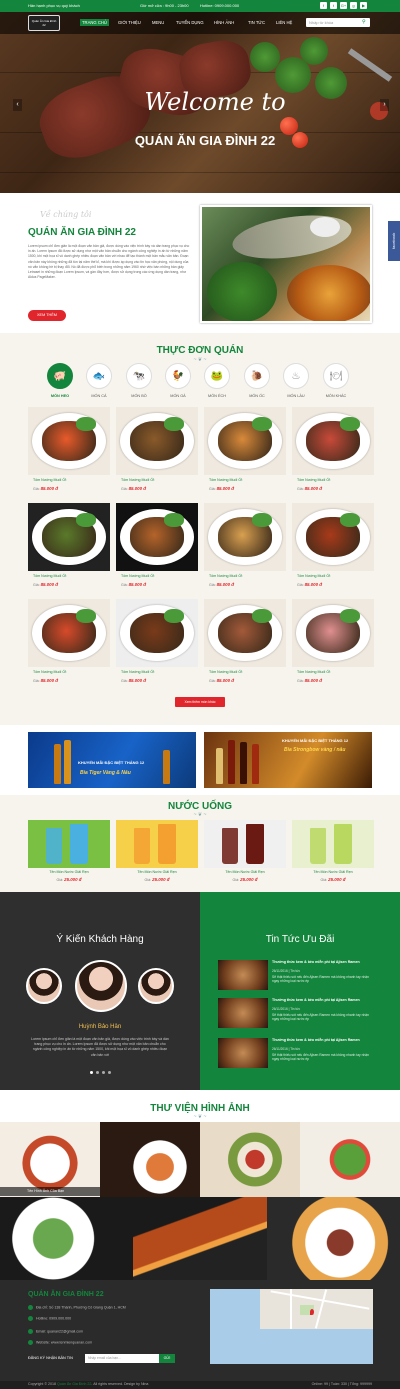  Describe the element at coordinates (139, 380) in the screenshot. I see `category-cow: 🐄 MÓN BÒ` at that location.